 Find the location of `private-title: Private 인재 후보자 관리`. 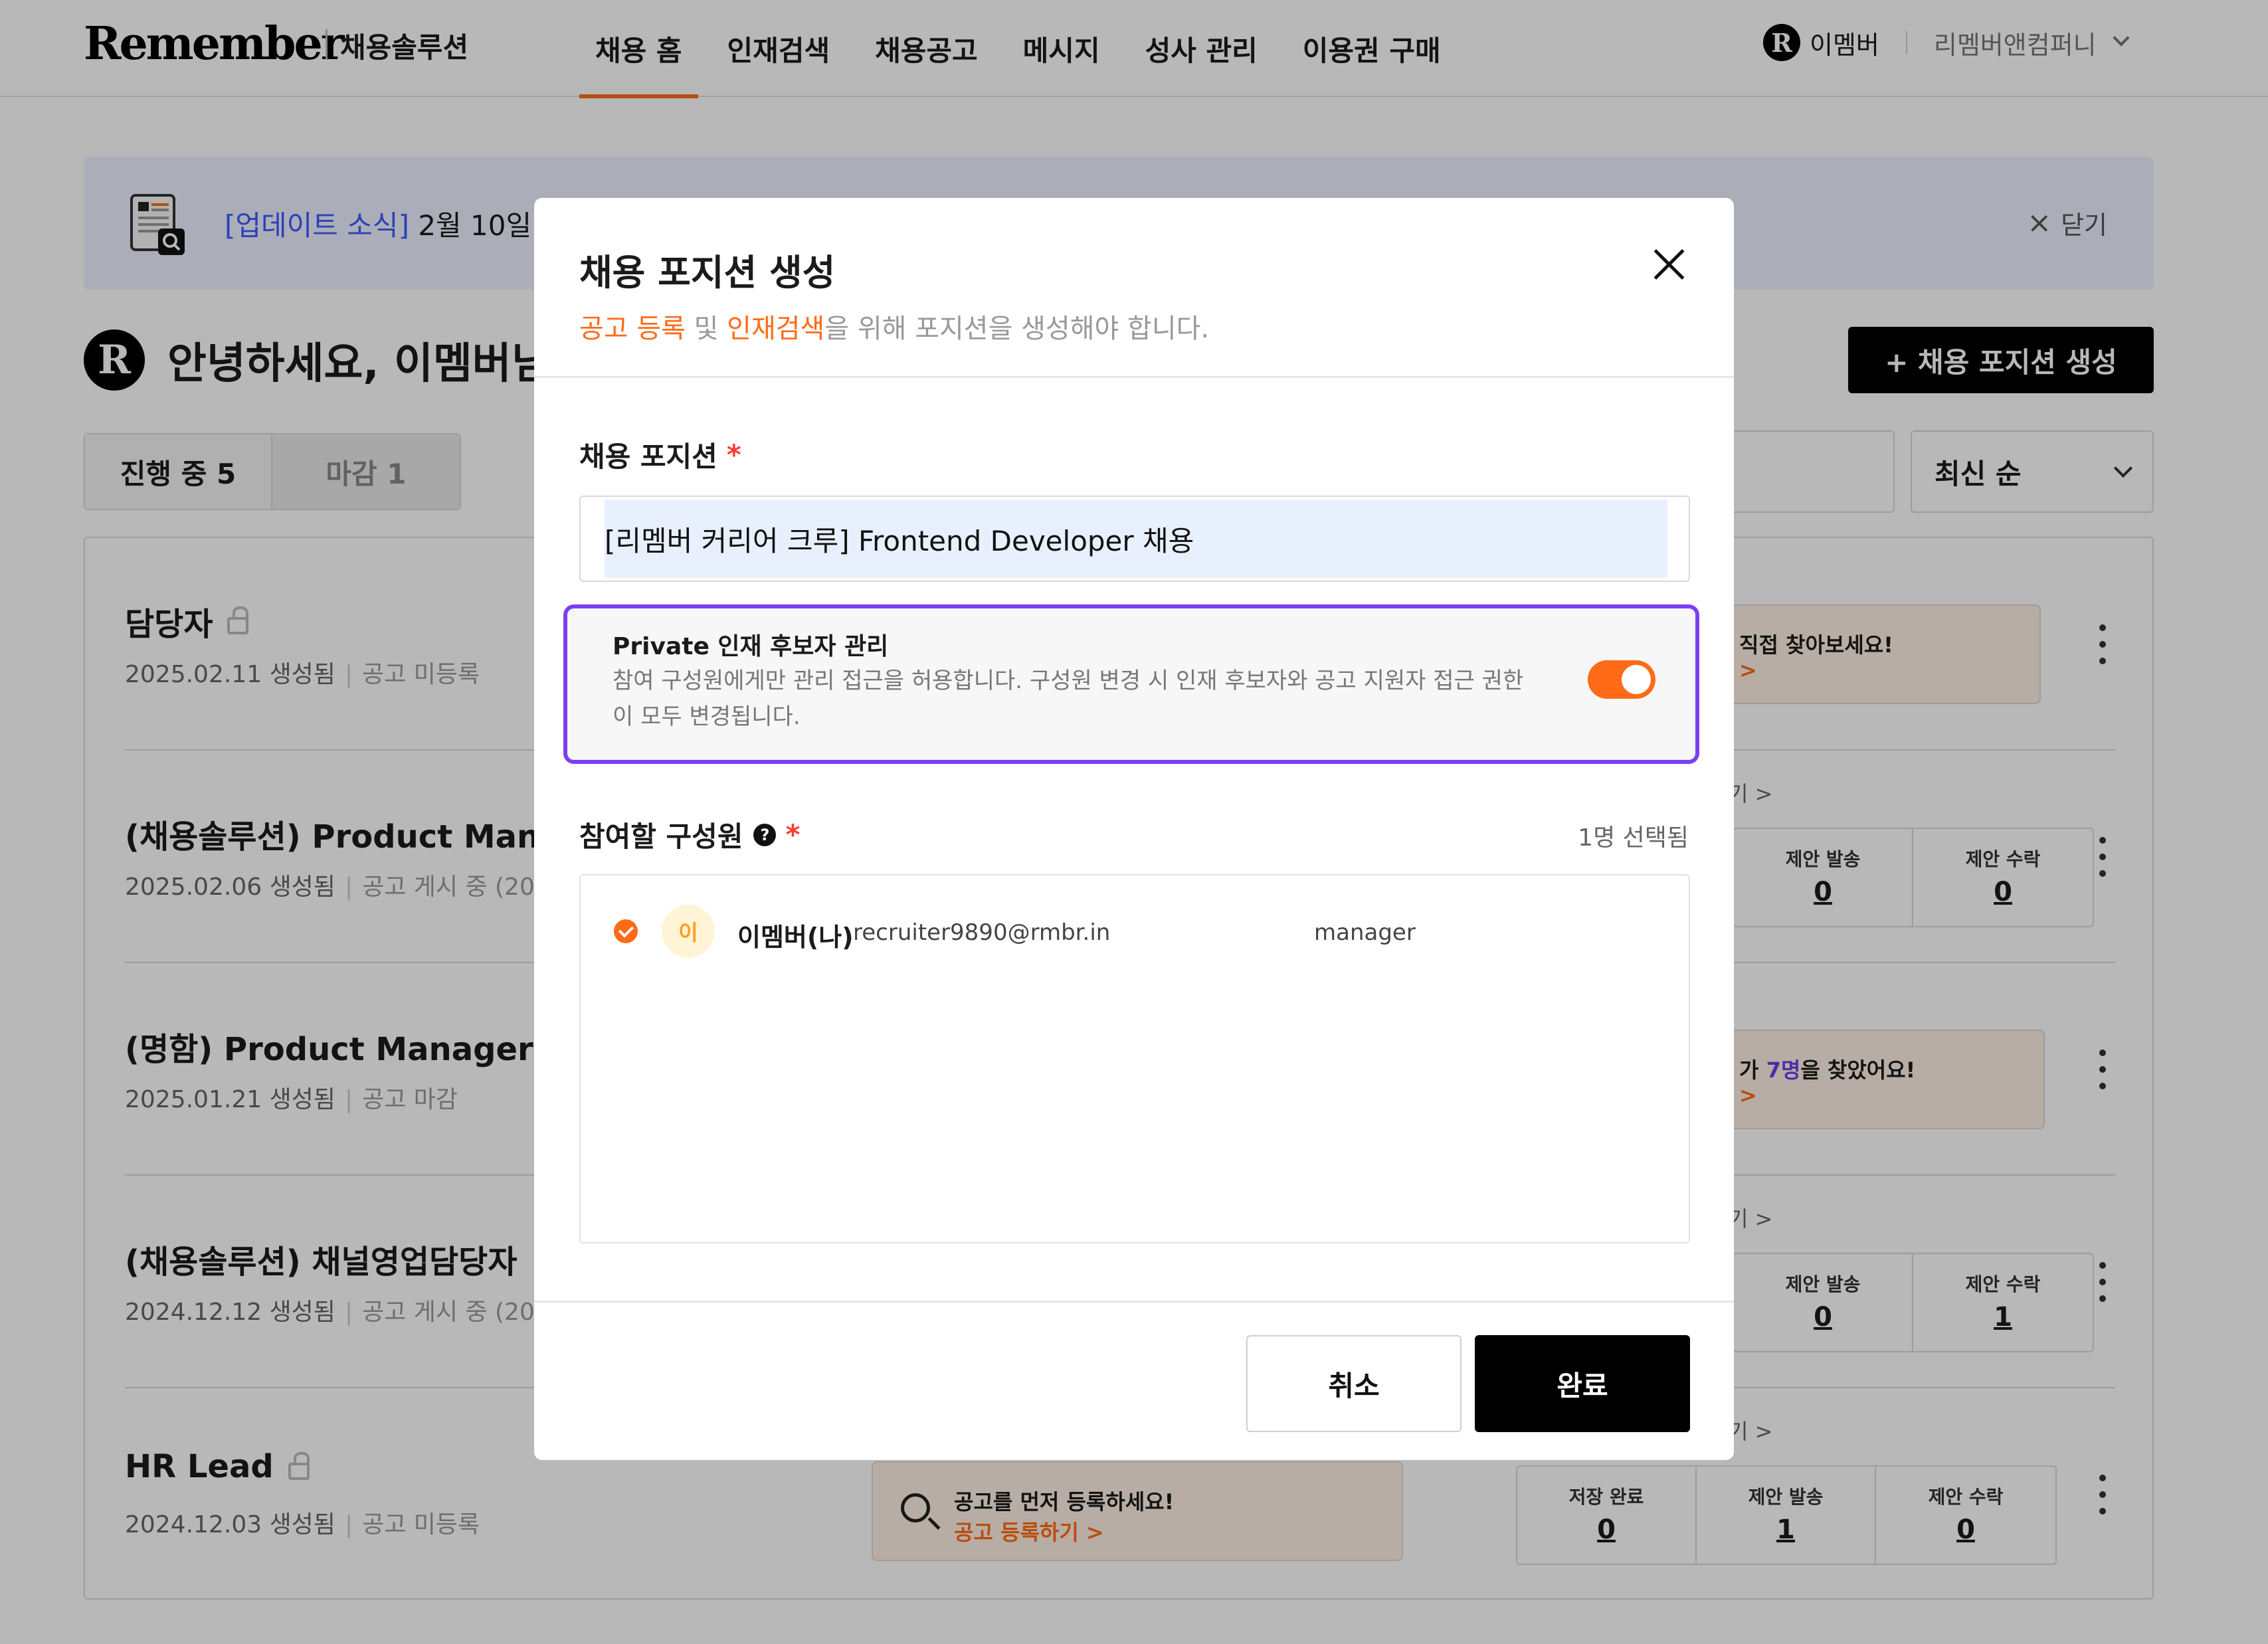

private-title: Private 인재 후보자 관리 is located at coordinates (751, 646).